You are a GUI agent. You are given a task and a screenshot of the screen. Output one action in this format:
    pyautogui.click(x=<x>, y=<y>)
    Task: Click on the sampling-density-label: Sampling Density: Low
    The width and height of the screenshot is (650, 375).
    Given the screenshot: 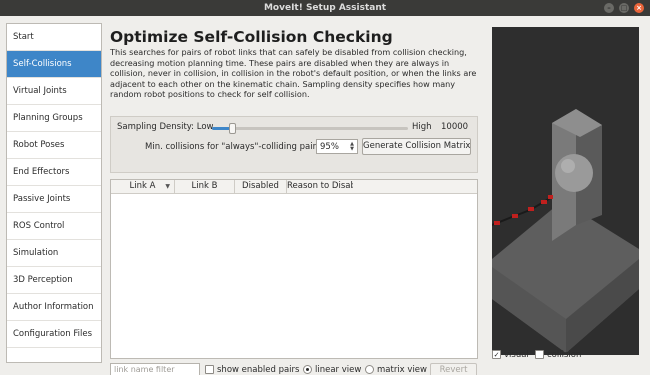 What is the action you would take?
    pyautogui.click(x=165, y=127)
    